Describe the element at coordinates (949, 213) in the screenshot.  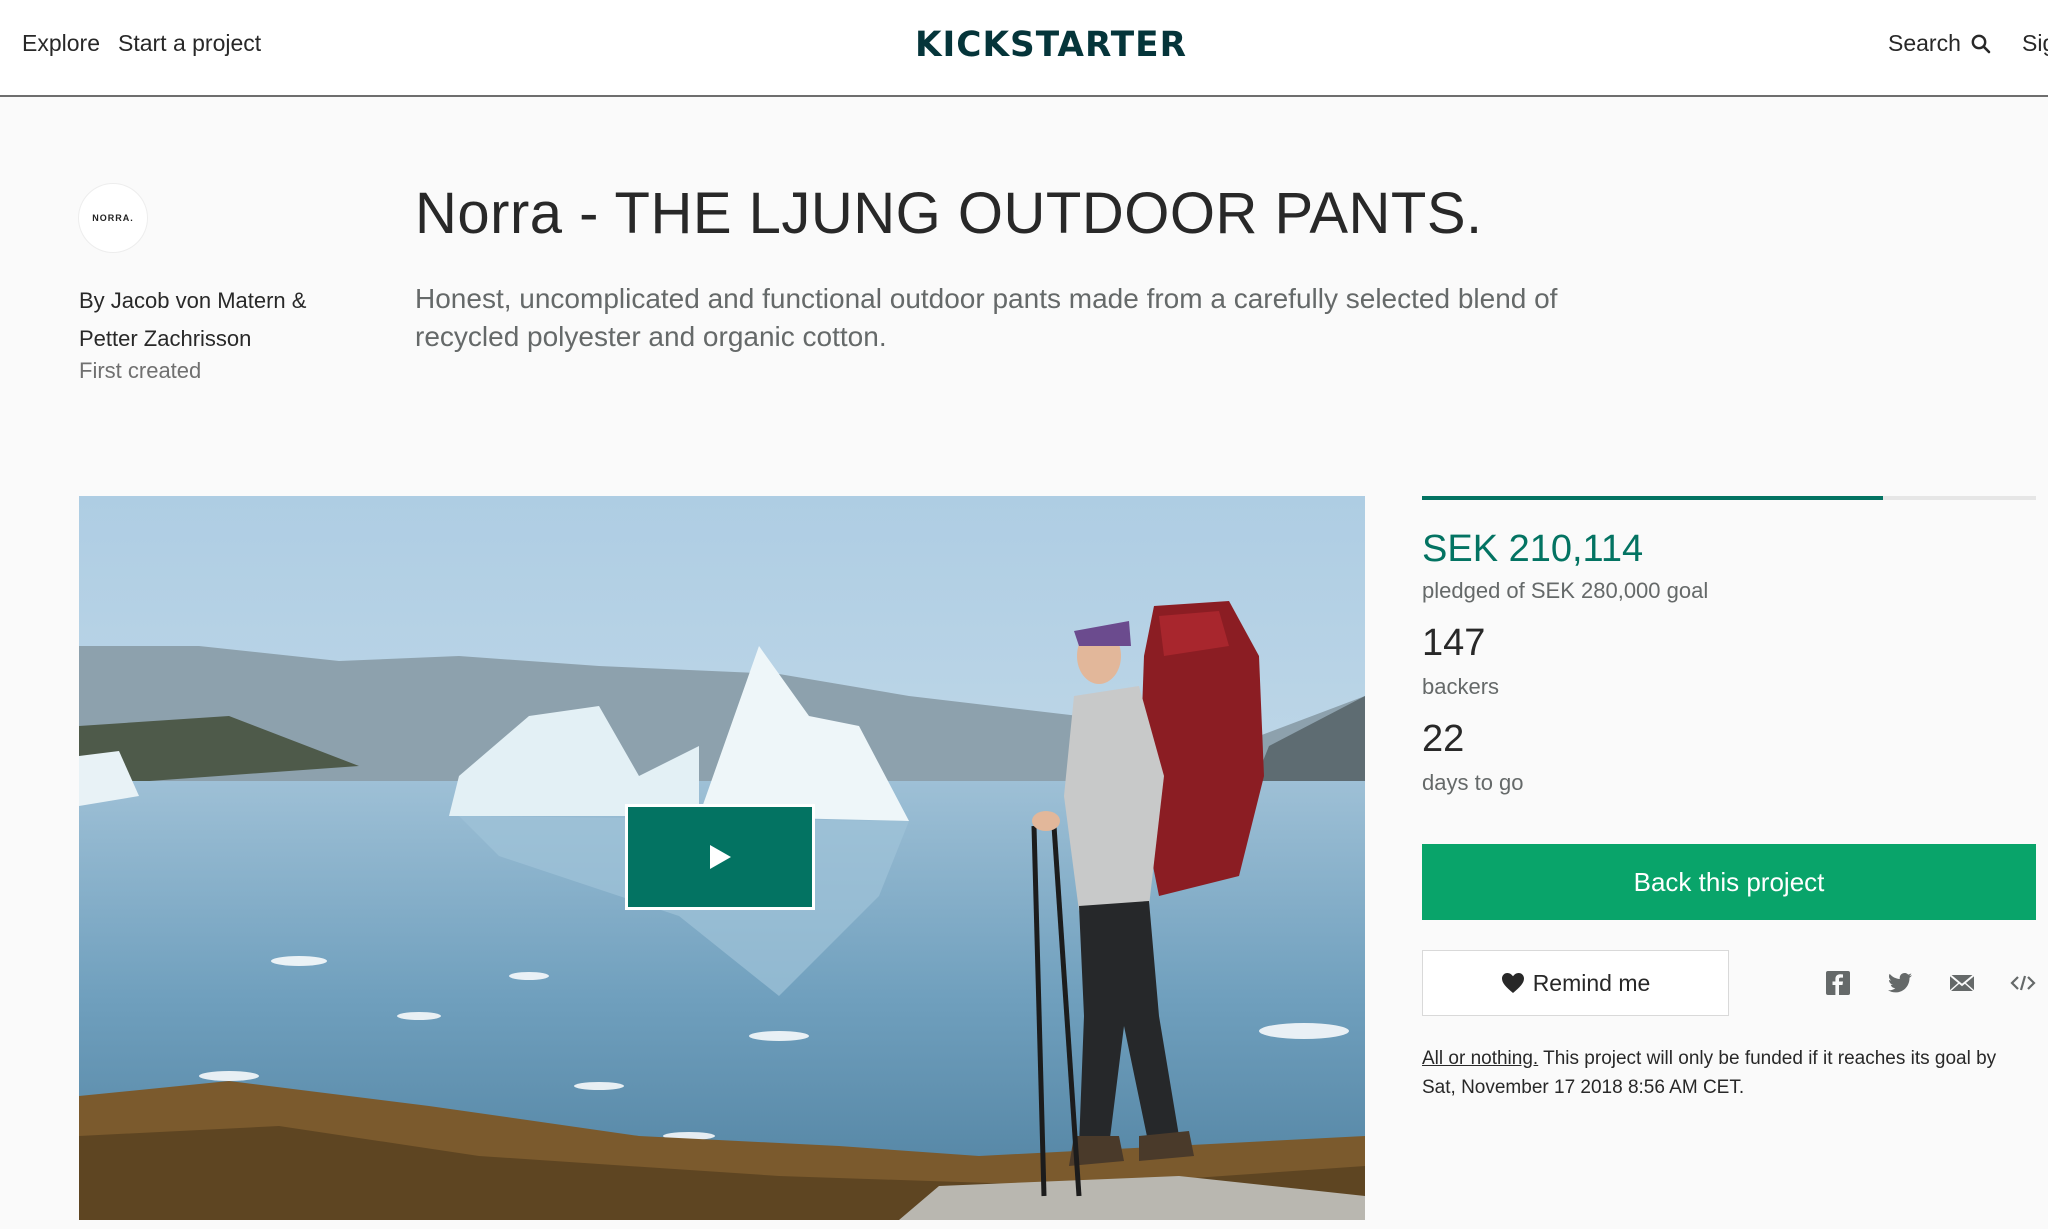
I see `project-title: Norra - THE LJUNG OUTDOOR PANTS.` at that location.